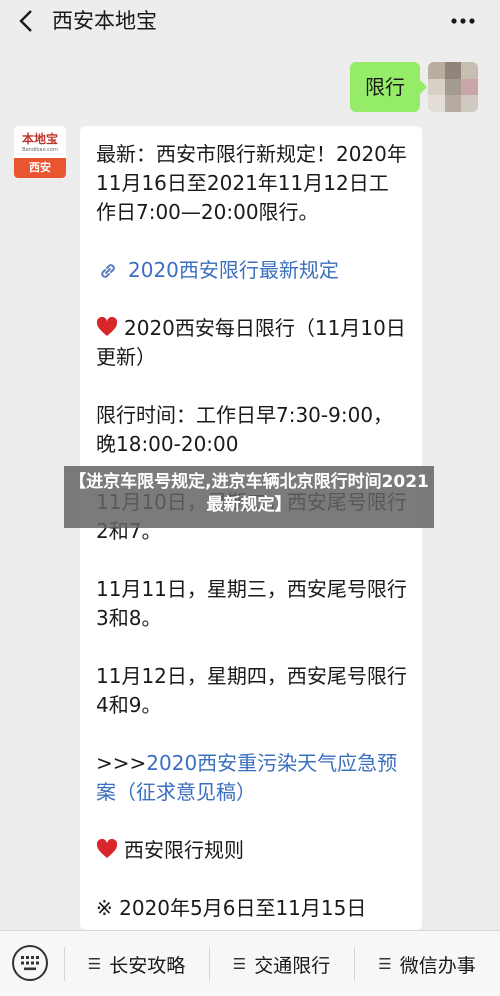 The width and height of the screenshot is (500, 996). I want to click on menu-traffic-restriction: ☰ 交通限行, so click(281, 963).